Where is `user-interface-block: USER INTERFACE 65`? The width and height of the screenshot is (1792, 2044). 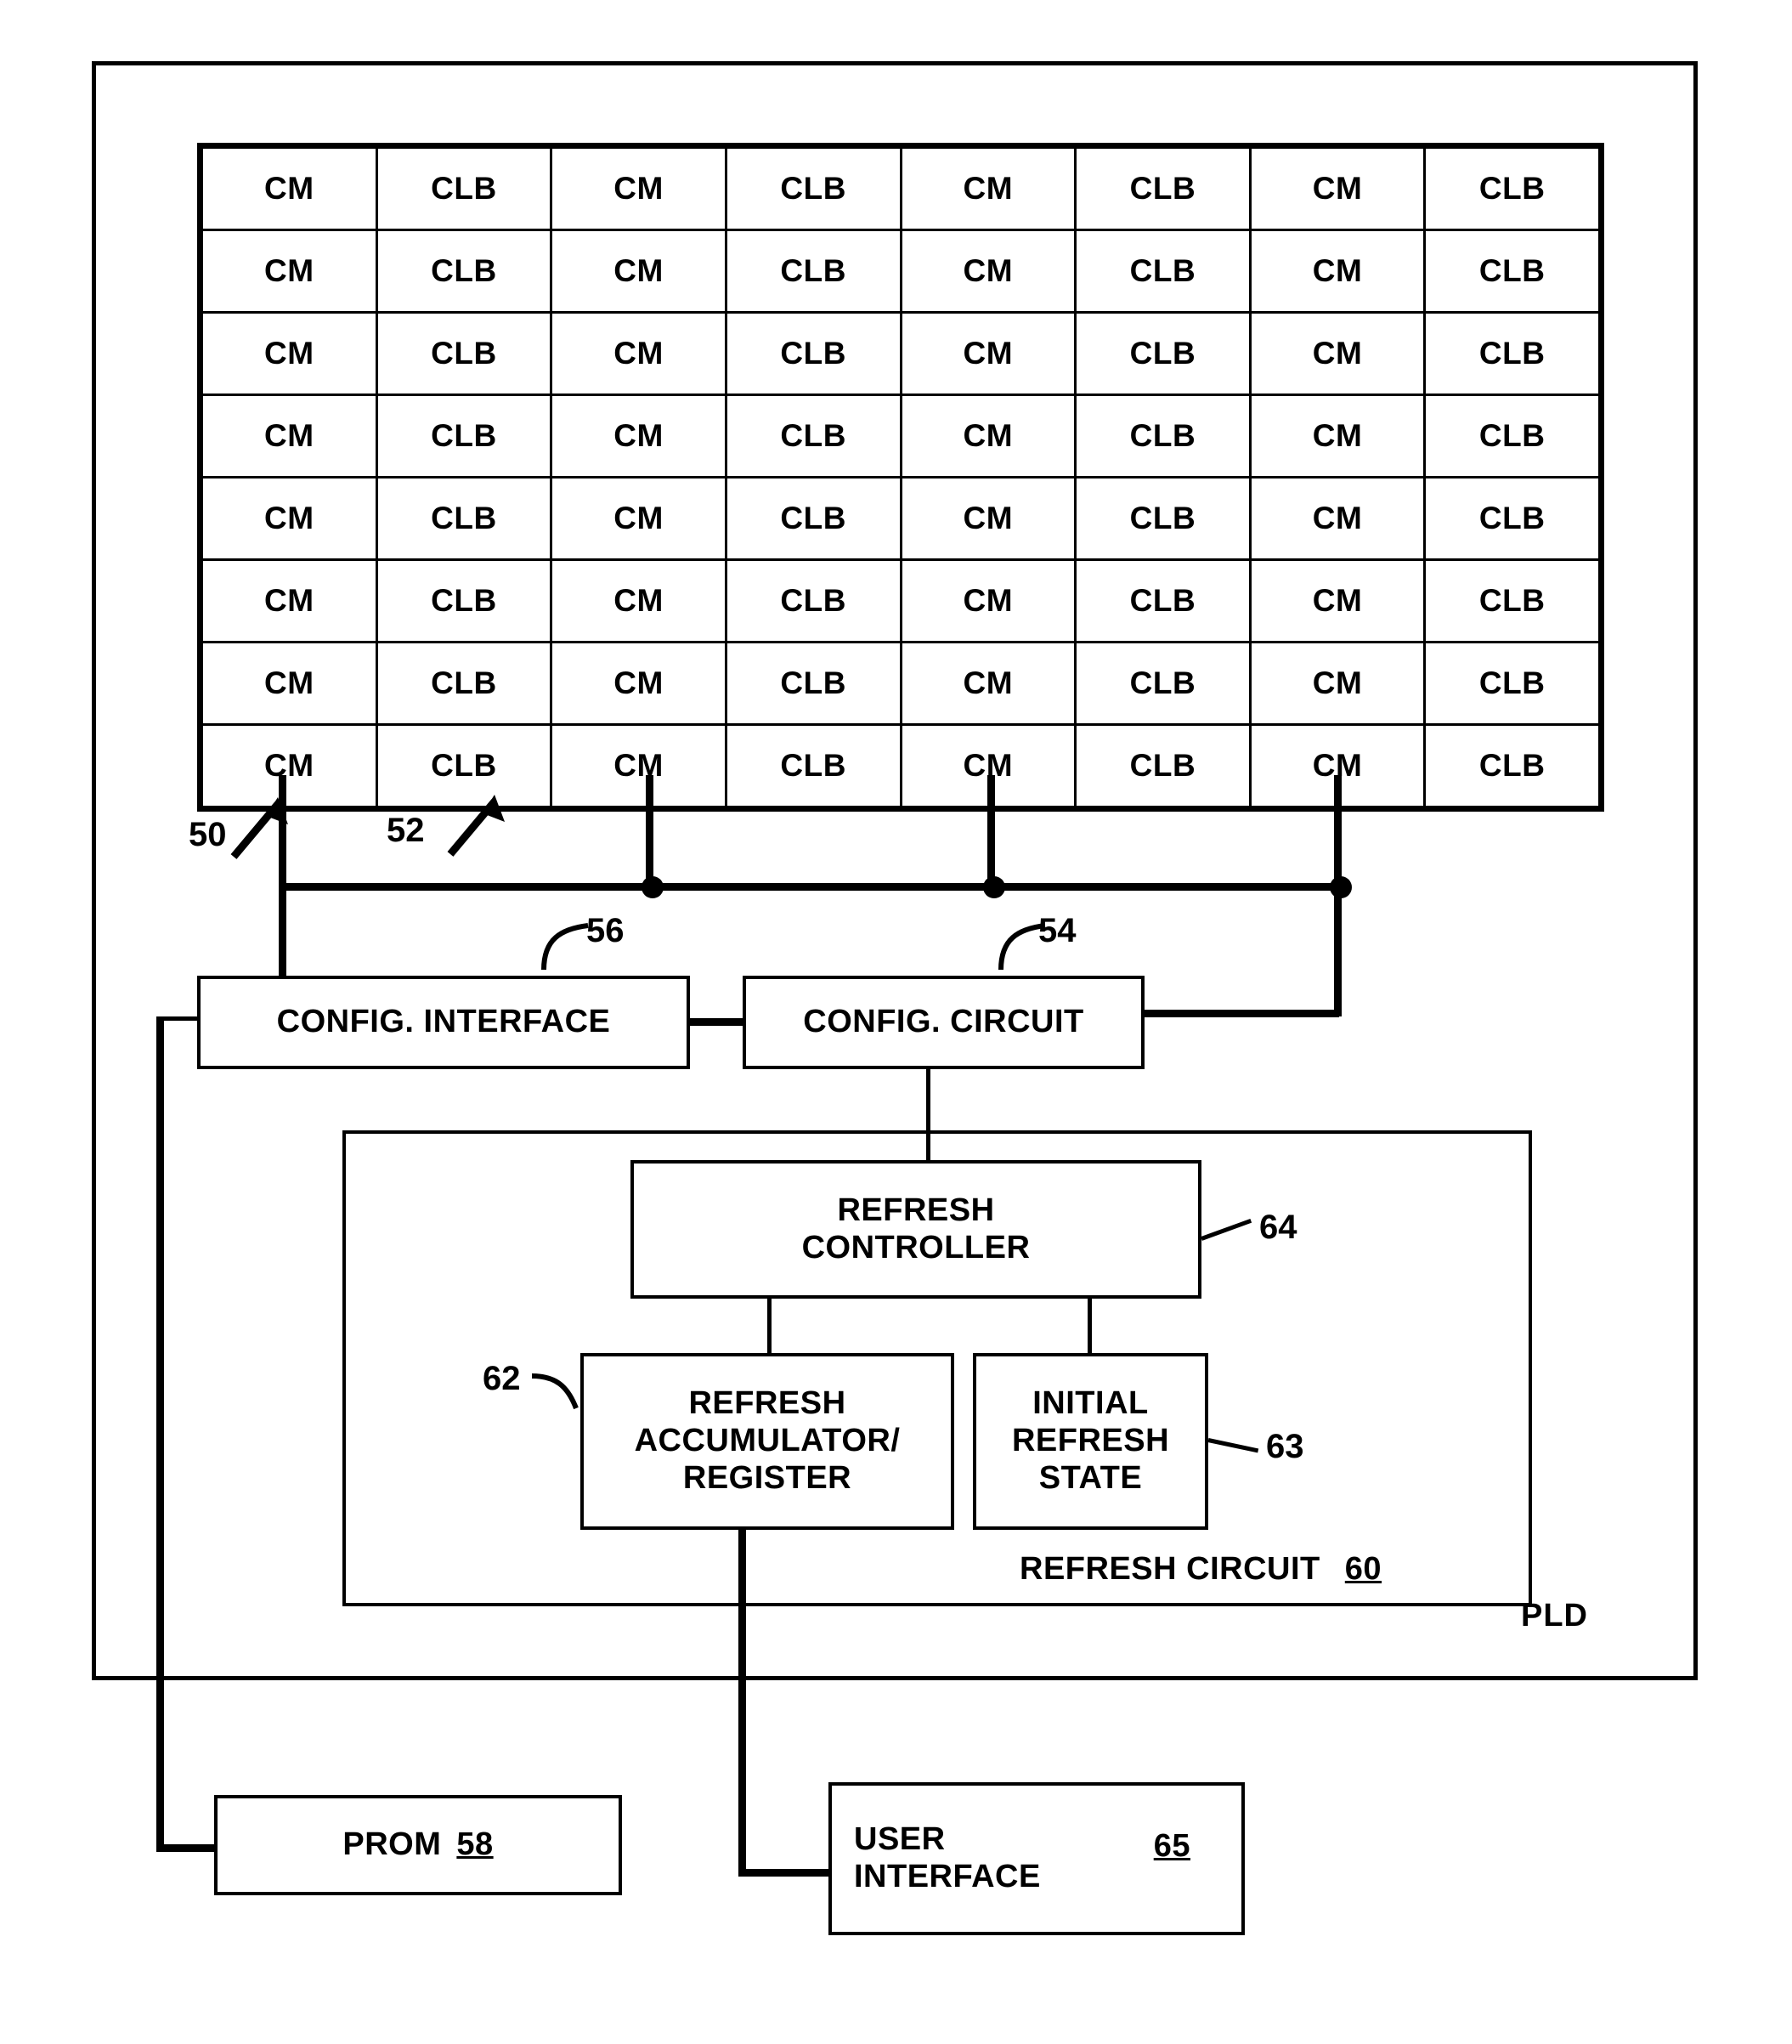
user-interface-block: USER INTERFACE 65 is located at coordinates (1036, 1859).